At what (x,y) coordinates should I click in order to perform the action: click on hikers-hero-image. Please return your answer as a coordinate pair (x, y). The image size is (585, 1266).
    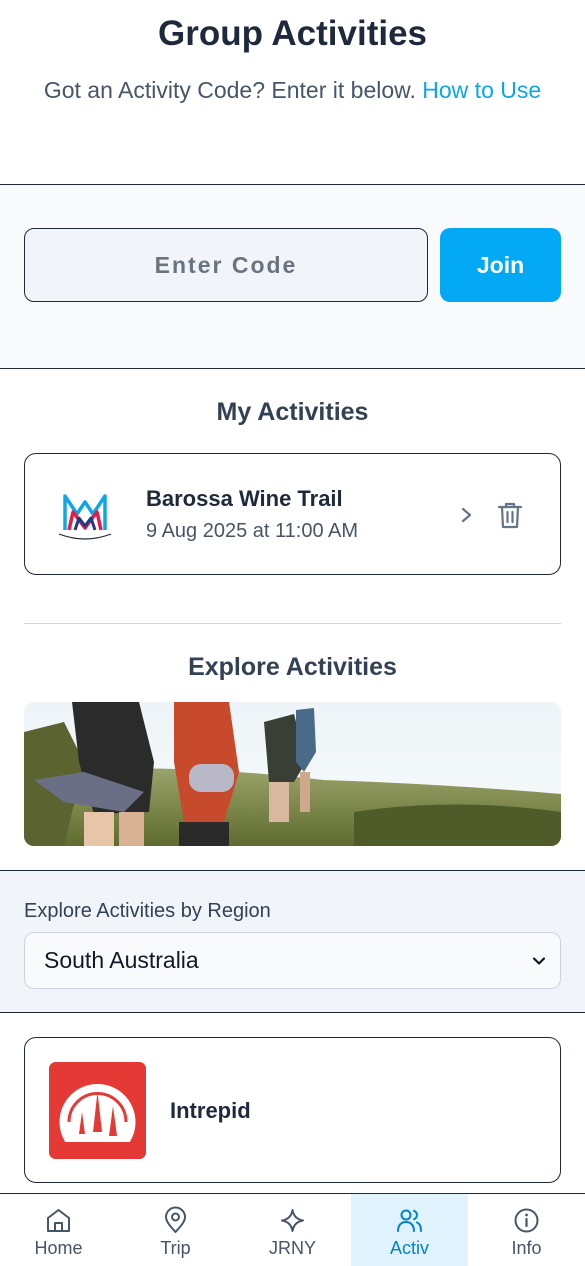
    Looking at the image, I should click on (292, 774).